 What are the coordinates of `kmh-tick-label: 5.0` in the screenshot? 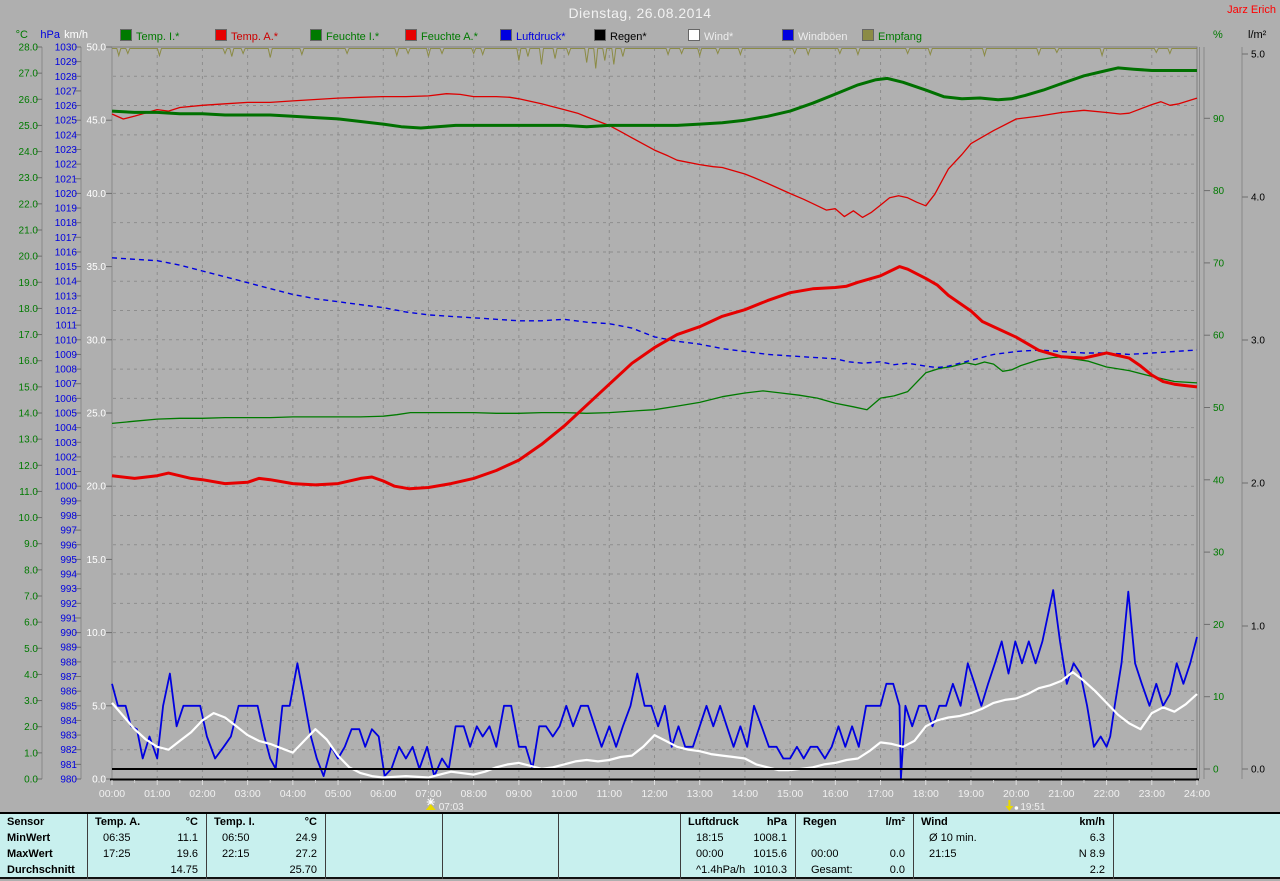 It's located at (99, 706).